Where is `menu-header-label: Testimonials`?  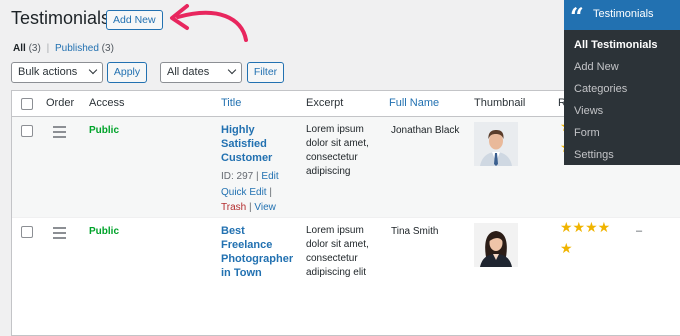
menu-header-label: Testimonials is located at coordinates (623, 14).